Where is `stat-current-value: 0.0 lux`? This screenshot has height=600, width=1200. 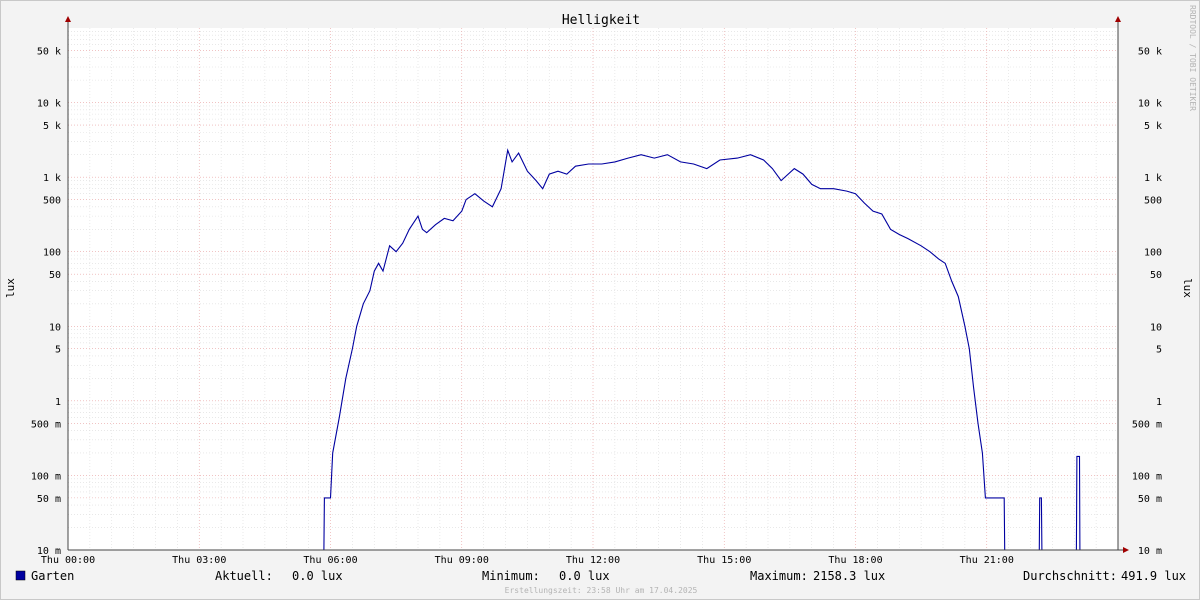
stat-current-value: 0.0 lux is located at coordinates (317, 576).